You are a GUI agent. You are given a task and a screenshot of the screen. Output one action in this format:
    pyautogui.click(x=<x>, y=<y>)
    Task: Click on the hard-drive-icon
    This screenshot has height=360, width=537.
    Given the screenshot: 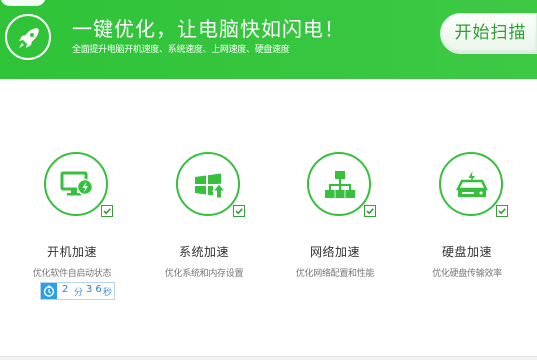 What is the action you would take?
    pyautogui.click(x=472, y=184)
    